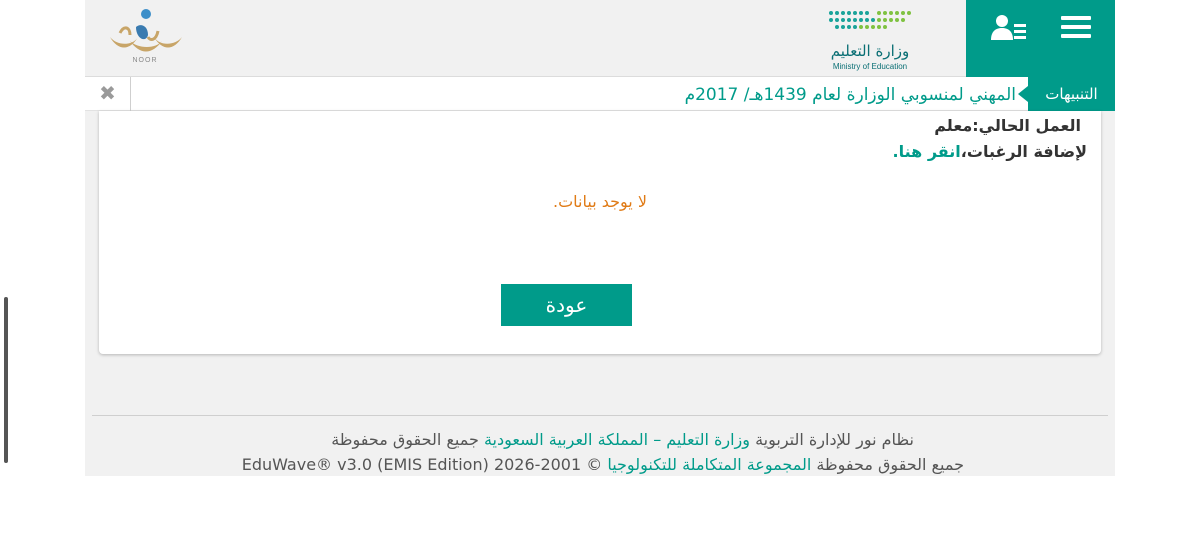 The width and height of the screenshot is (1200, 552). What do you see at coordinates (424, 464) in the screenshot?
I see `footer-line2-text-b: © 2001-2026 (EMIS Edition) EduWave® v3.0` at bounding box center [424, 464].